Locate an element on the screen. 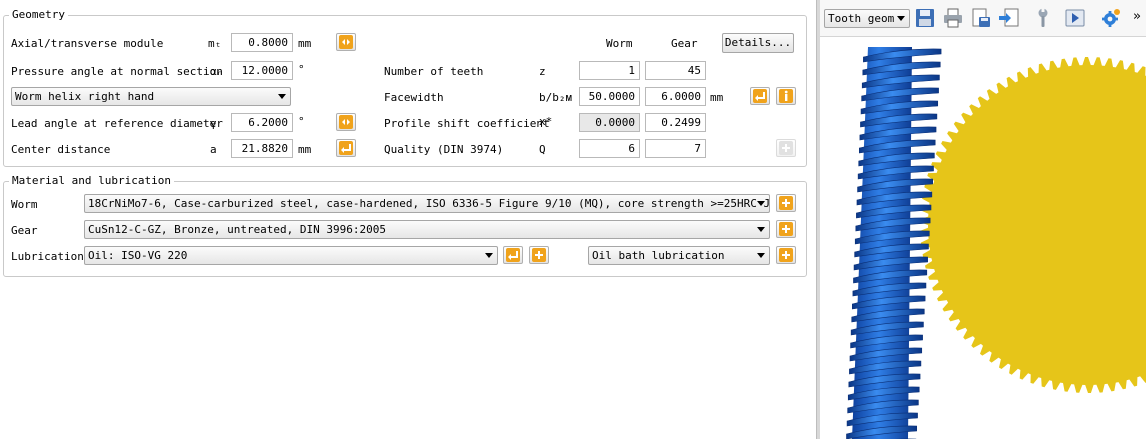 The width and height of the screenshot is (1146, 439). lubrication-type-add-button is located at coordinates (786, 255).